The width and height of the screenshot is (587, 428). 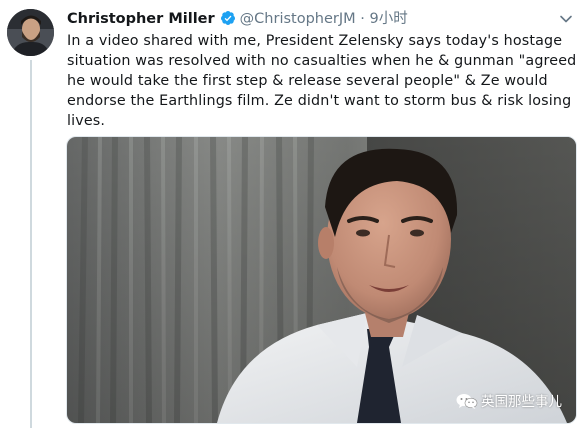 What do you see at coordinates (141, 19) in the screenshot?
I see `author-name: Christopher Miller` at bounding box center [141, 19].